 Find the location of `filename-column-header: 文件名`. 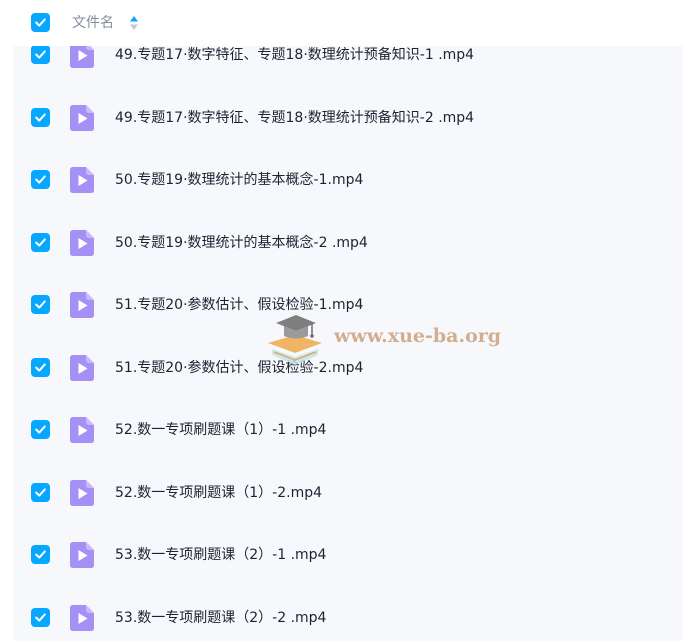

filename-column-header: 文件名 is located at coordinates (93, 23).